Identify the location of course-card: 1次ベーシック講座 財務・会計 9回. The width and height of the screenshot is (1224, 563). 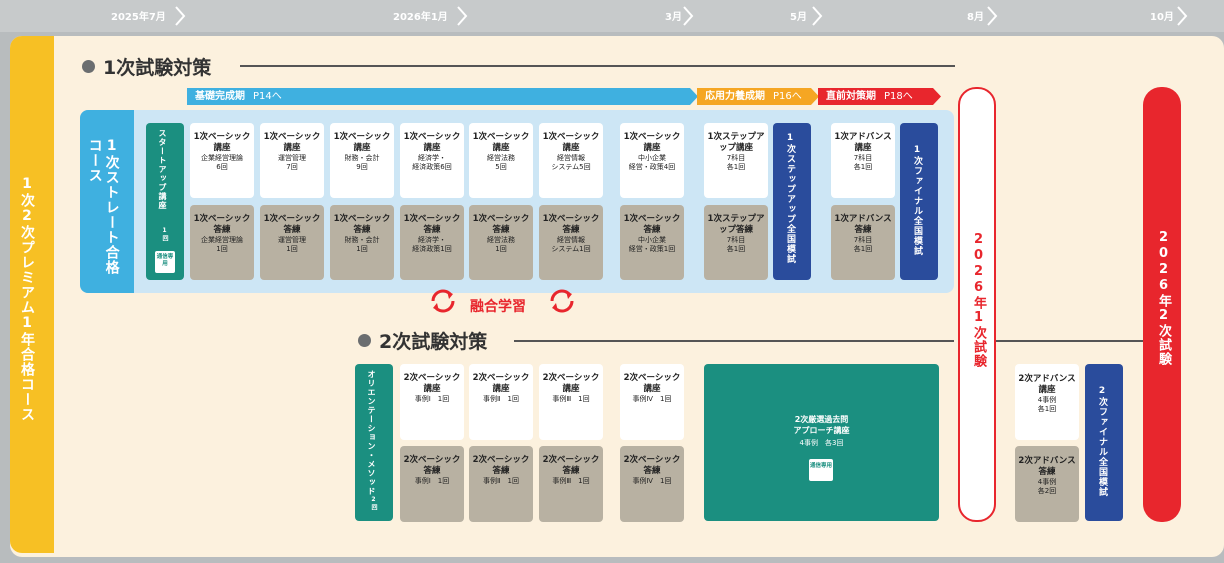
(362, 160).